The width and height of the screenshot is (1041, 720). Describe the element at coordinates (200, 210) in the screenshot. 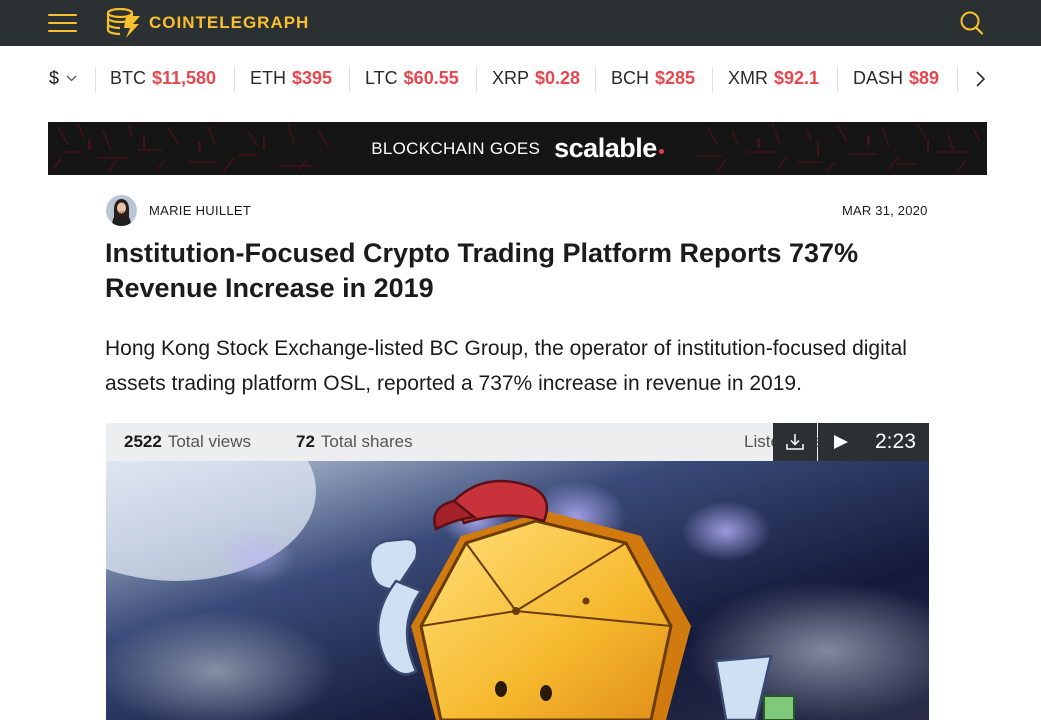

I see `author-name: MARIE HUILLET` at that location.